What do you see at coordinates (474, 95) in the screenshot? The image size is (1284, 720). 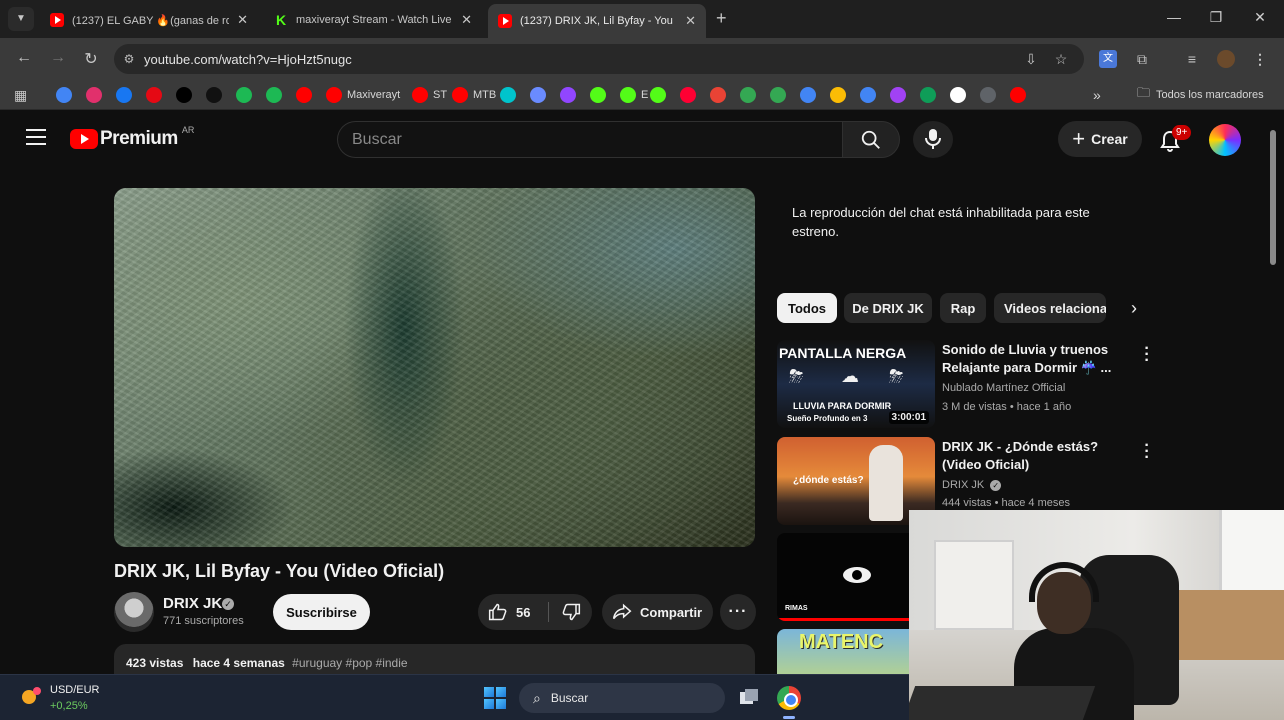 I see `bookmark-item: MTB` at bounding box center [474, 95].